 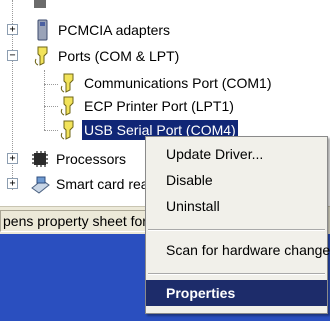 What do you see at coordinates (119, 56) in the screenshot?
I see `tree-item-label: Ports (COM & LPT)` at bounding box center [119, 56].